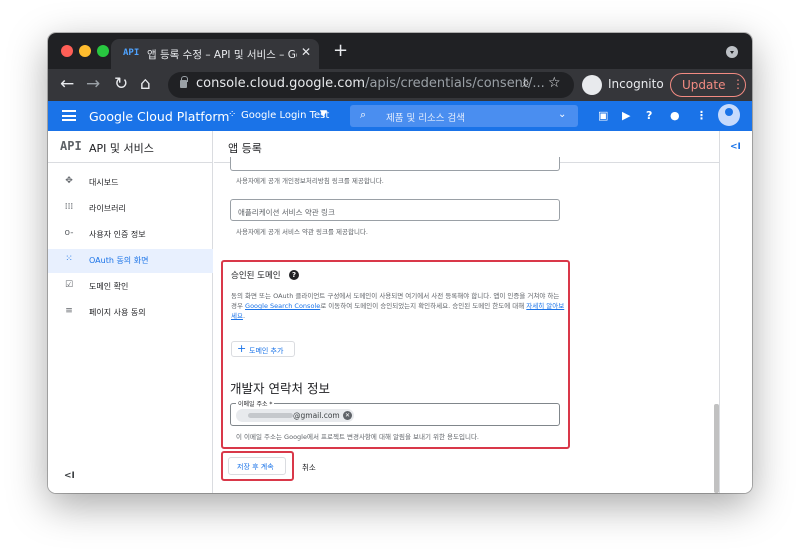 The width and height of the screenshot is (800, 558). Describe the element at coordinates (93, 84) in the screenshot. I see `forward-arrow-icon: →` at that location.